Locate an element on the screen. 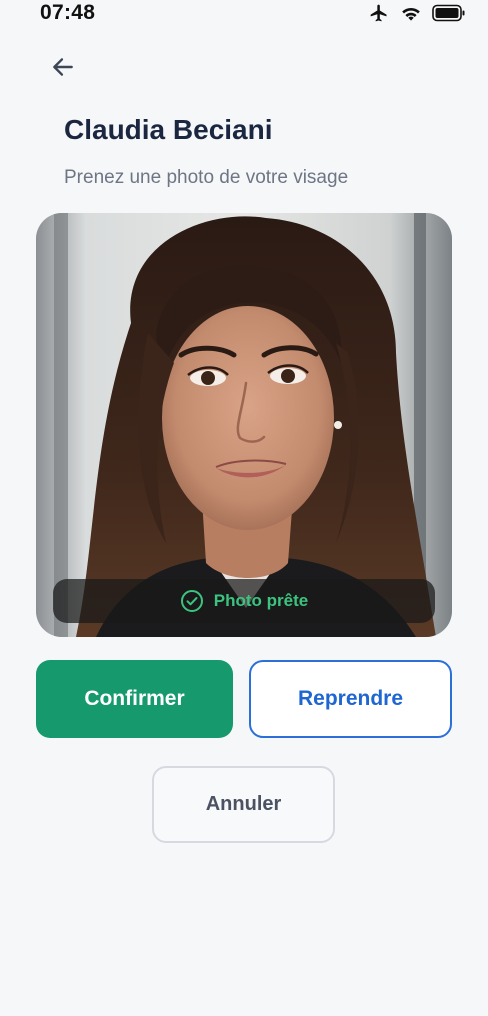  status-bar: 07:48 is located at coordinates (244, 14).